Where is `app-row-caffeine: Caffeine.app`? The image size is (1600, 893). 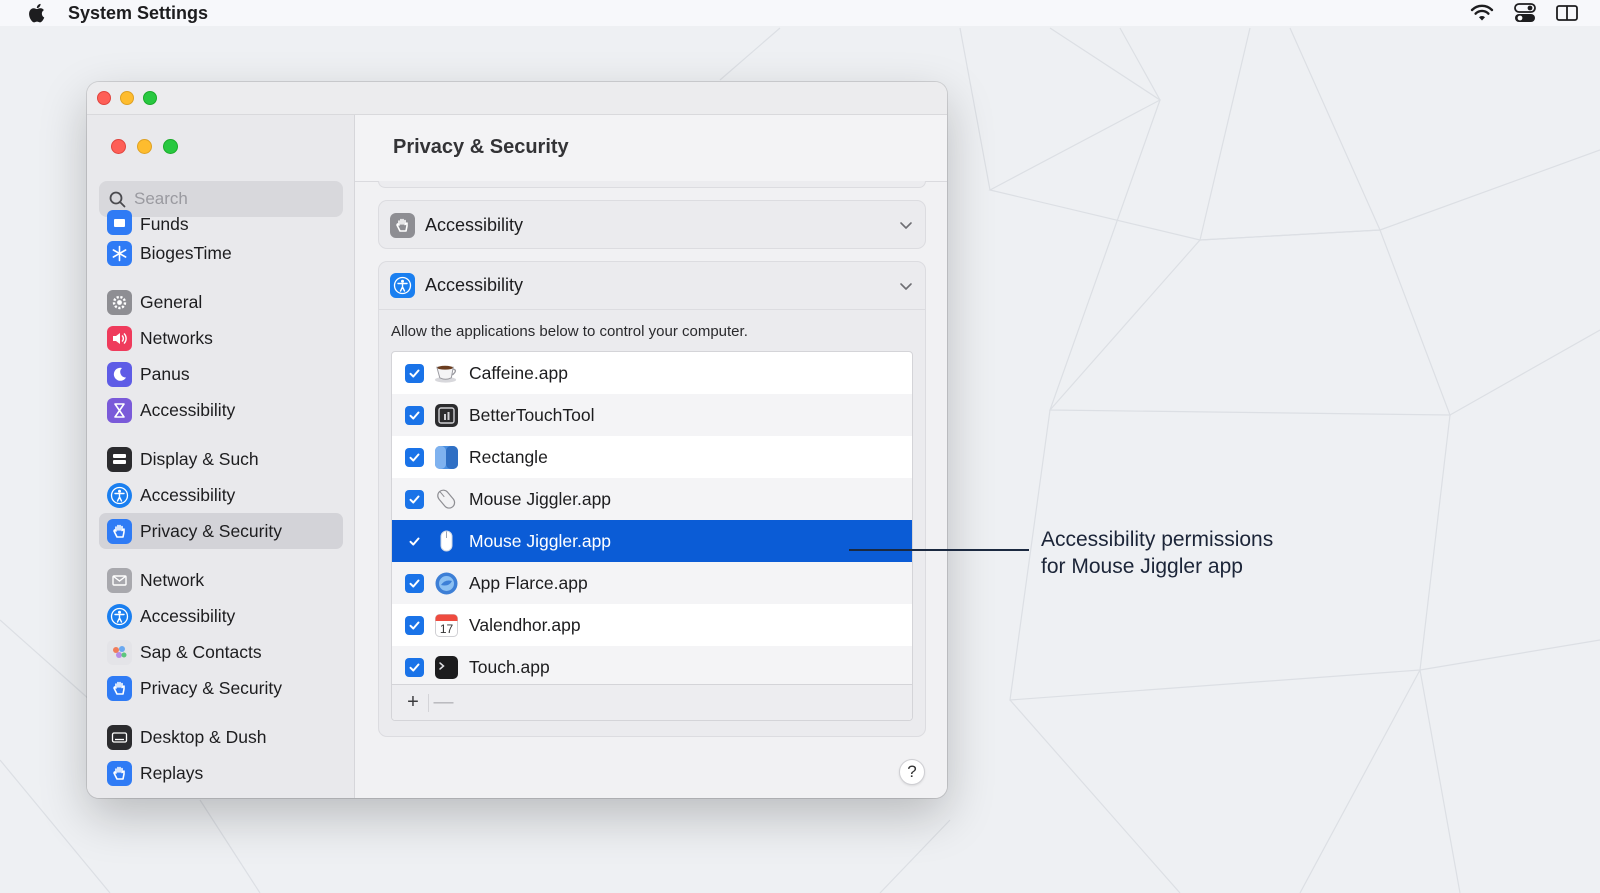
app-row-caffeine: Caffeine.app is located at coordinates (652, 373).